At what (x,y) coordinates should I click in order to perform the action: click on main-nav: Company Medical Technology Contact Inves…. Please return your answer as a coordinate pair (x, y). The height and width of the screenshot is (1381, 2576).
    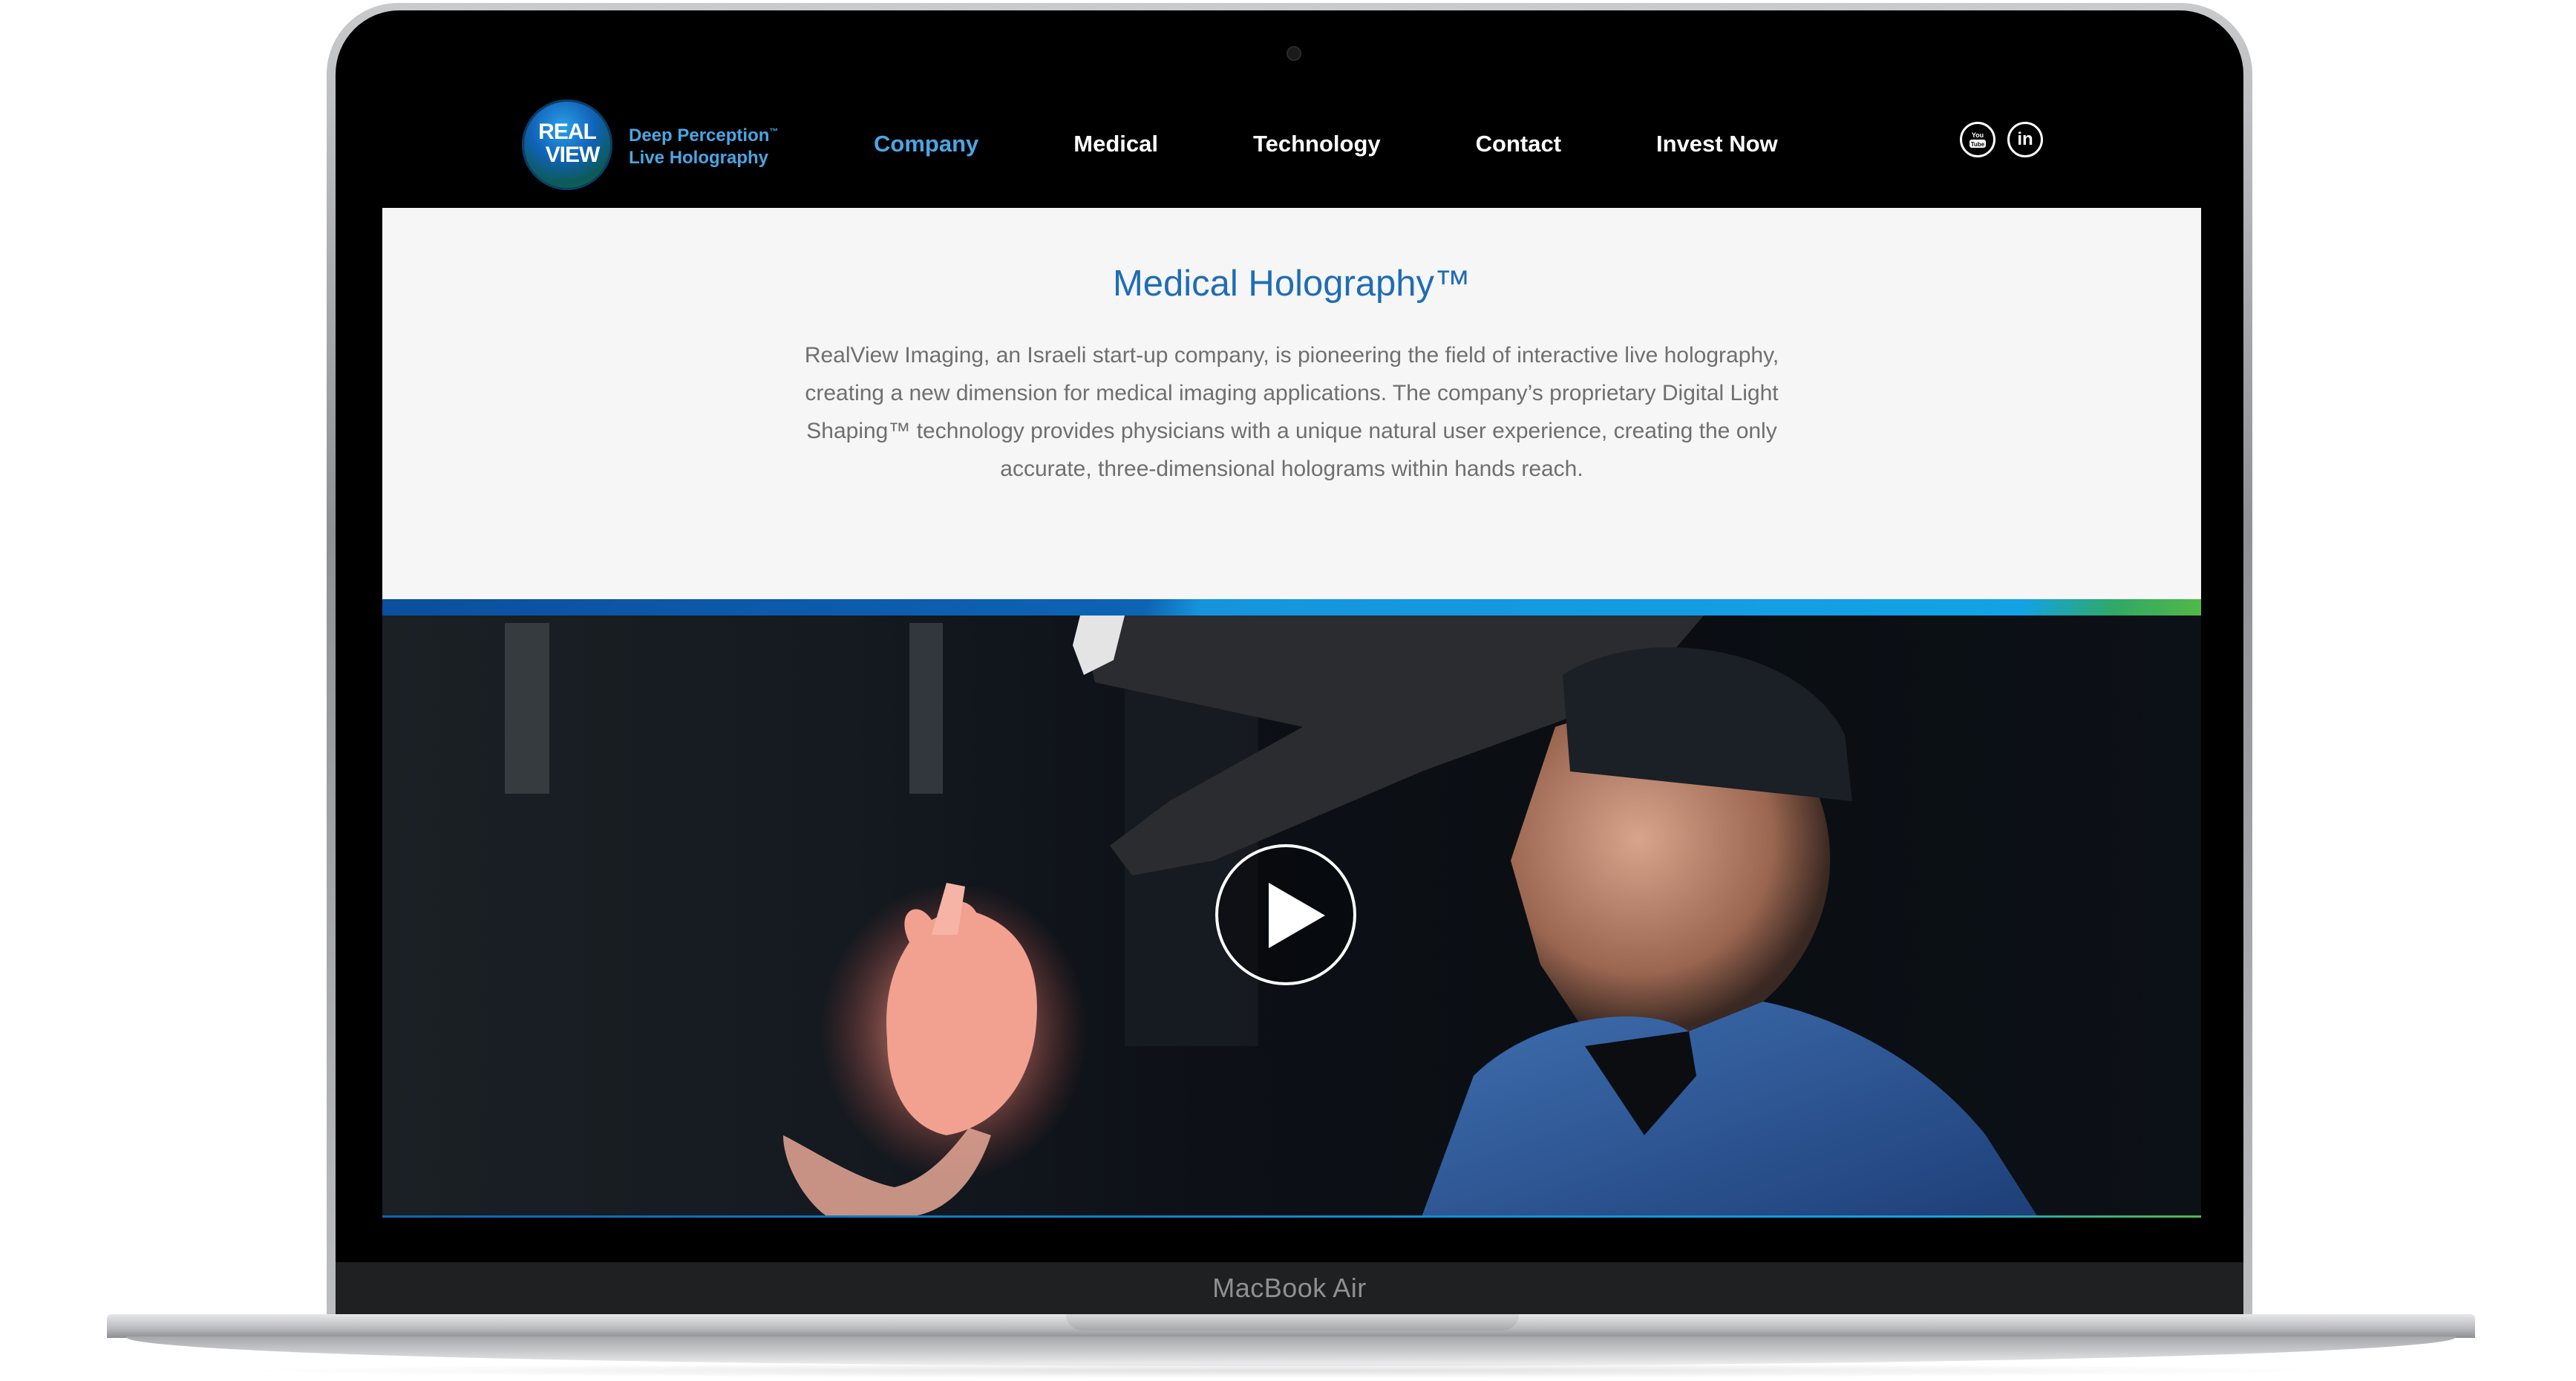
    Looking at the image, I should click on (1373, 144).